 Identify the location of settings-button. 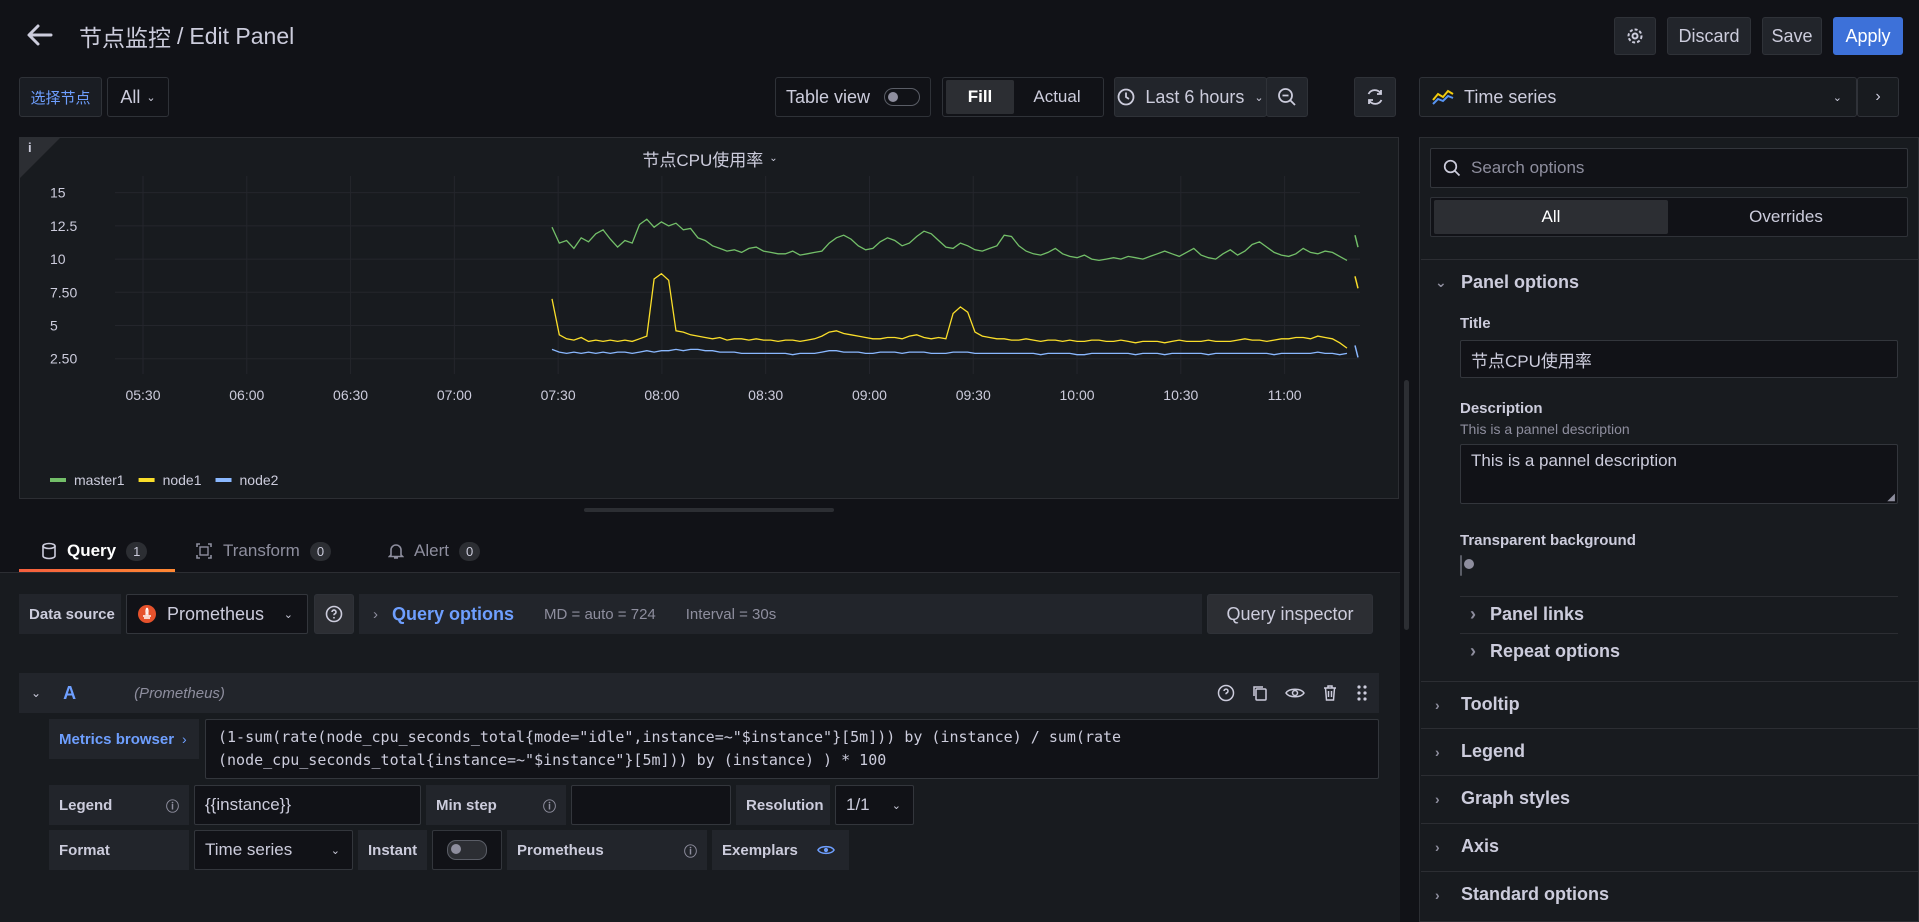
(1635, 36).